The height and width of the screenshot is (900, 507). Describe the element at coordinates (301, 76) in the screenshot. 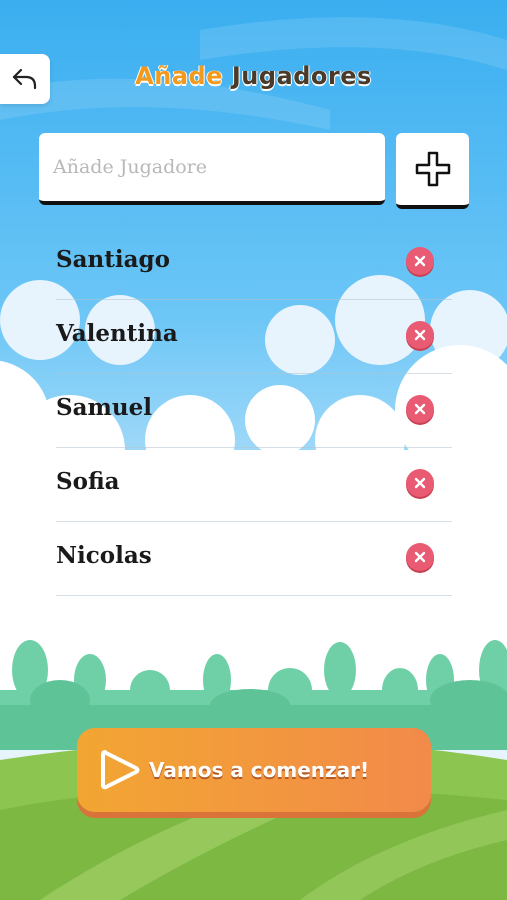

I see `title-part-2: Jugadores` at that location.